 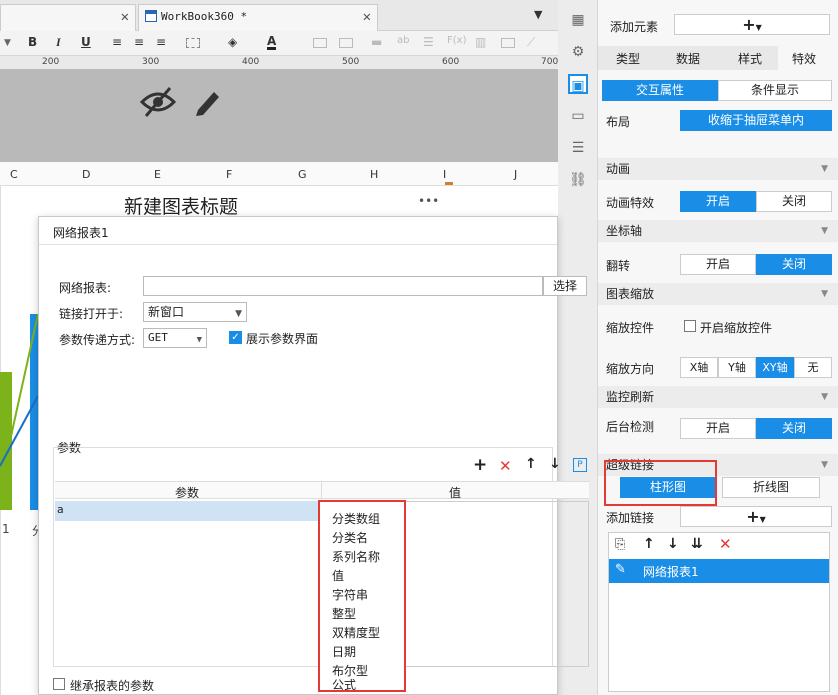 What do you see at coordinates (403, 40) in the screenshot?
I see `text-ab-button: ab` at bounding box center [403, 40].